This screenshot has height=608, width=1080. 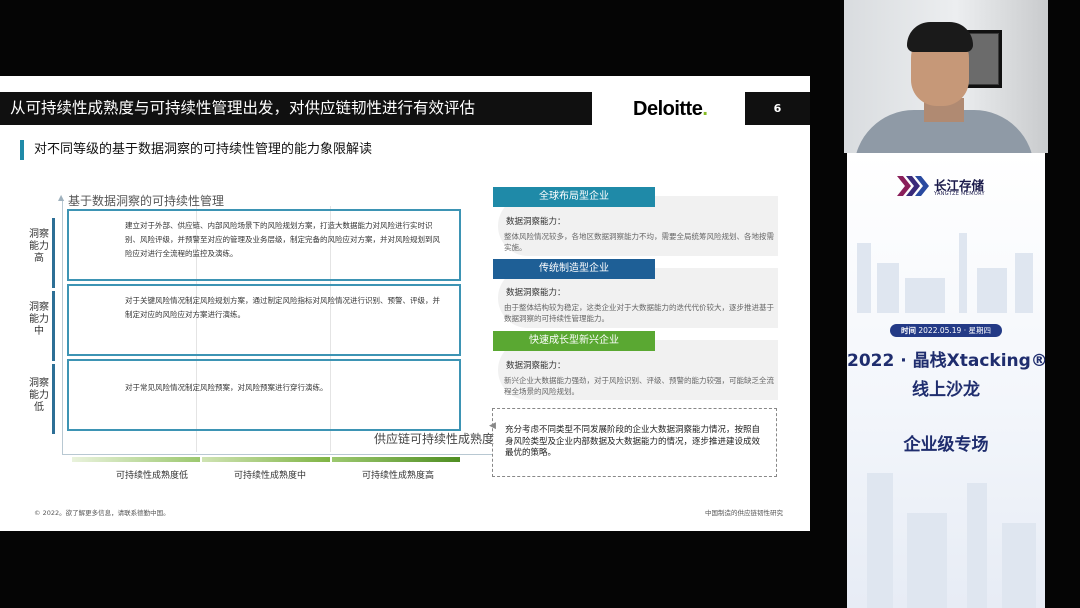 What do you see at coordinates (946, 330) in the screenshot?
I see `event-date-badge: 时间 2022.05.19 · 星期四` at bounding box center [946, 330].